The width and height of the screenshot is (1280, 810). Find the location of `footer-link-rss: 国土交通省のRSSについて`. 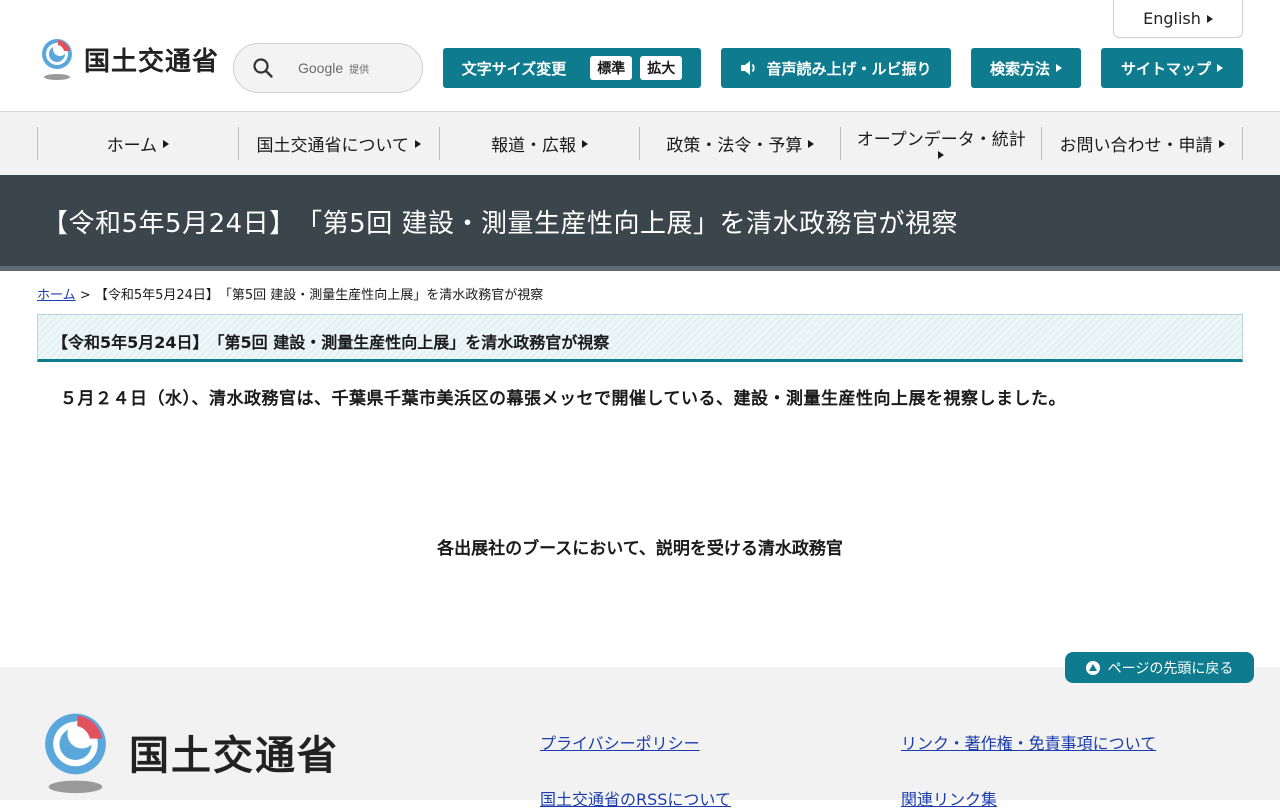

footer-link-rss: 国土交通省のRSSについて is located at coordinates (635, 798).